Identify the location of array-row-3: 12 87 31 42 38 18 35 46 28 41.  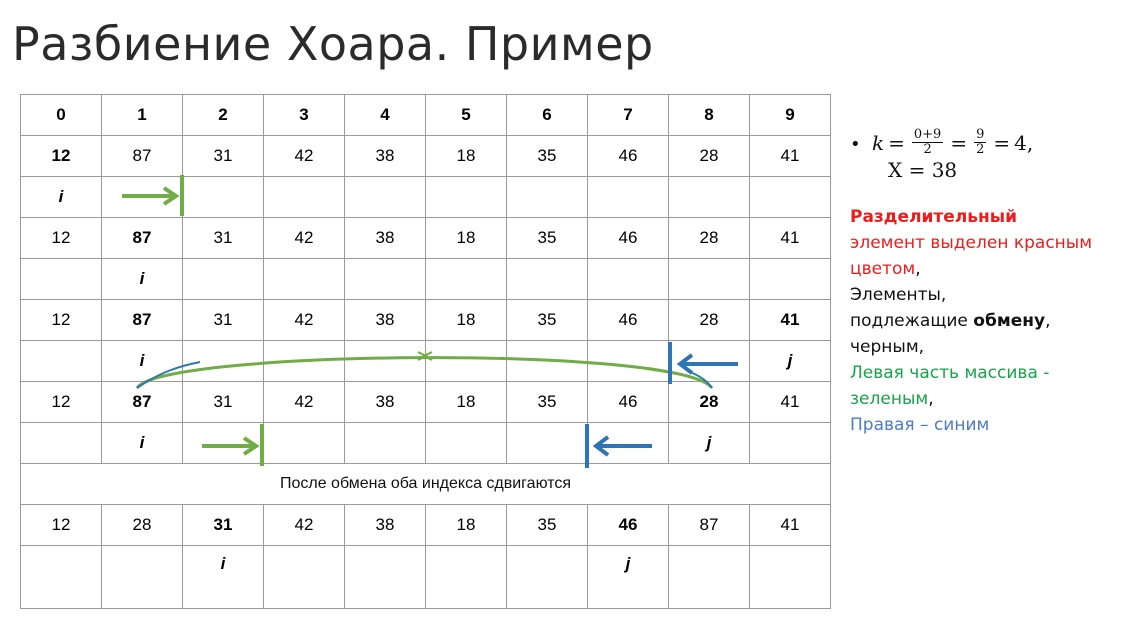
(425, 320).